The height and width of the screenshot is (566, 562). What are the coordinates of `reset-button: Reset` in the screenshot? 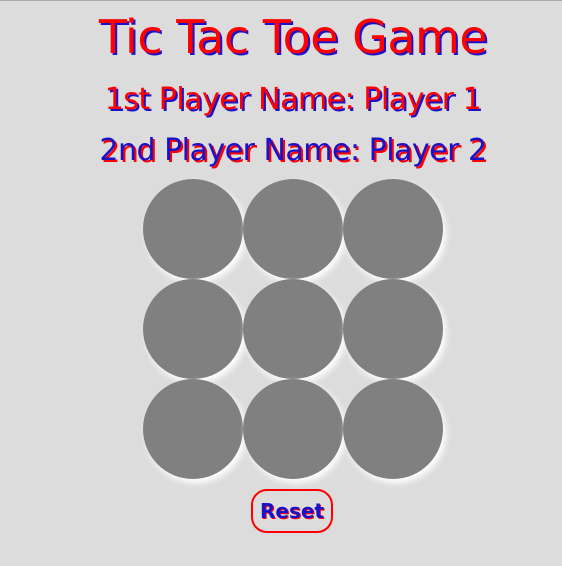 It's located at (292, 511).